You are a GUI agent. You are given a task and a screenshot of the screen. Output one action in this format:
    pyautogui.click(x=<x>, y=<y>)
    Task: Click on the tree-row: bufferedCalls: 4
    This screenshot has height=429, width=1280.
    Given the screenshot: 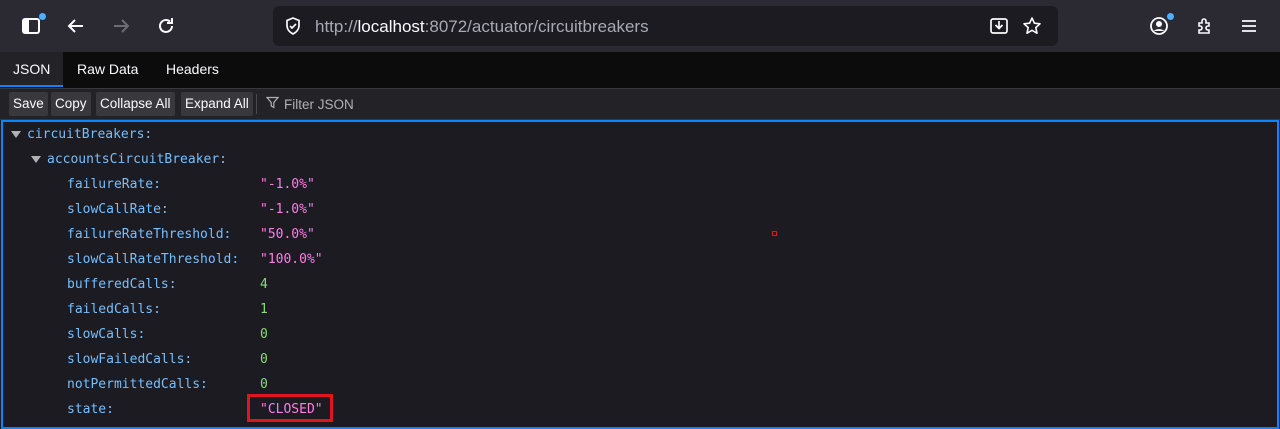 What is the action you would take?
    pyautogui.click(x=638, y=284)
    